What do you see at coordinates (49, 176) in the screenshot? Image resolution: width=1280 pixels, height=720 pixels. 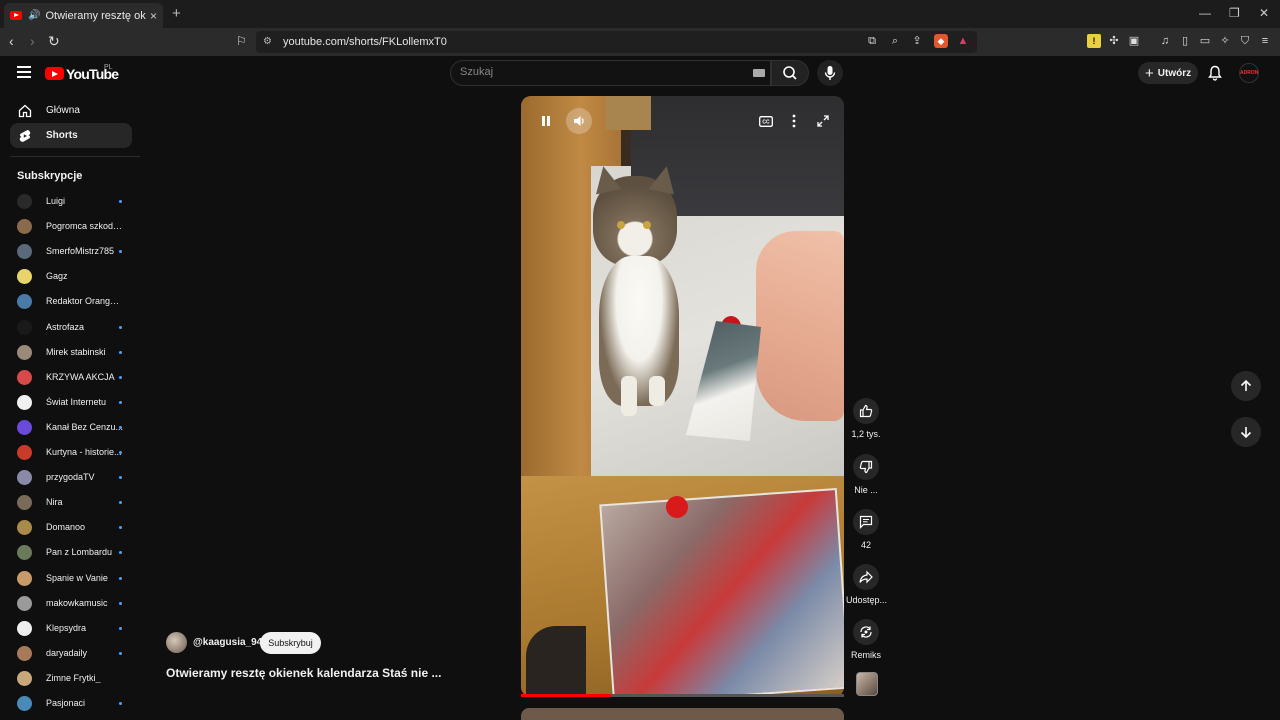 I see `subscriptions-heading: Subskrypcje` at bounding box center [49, 176].